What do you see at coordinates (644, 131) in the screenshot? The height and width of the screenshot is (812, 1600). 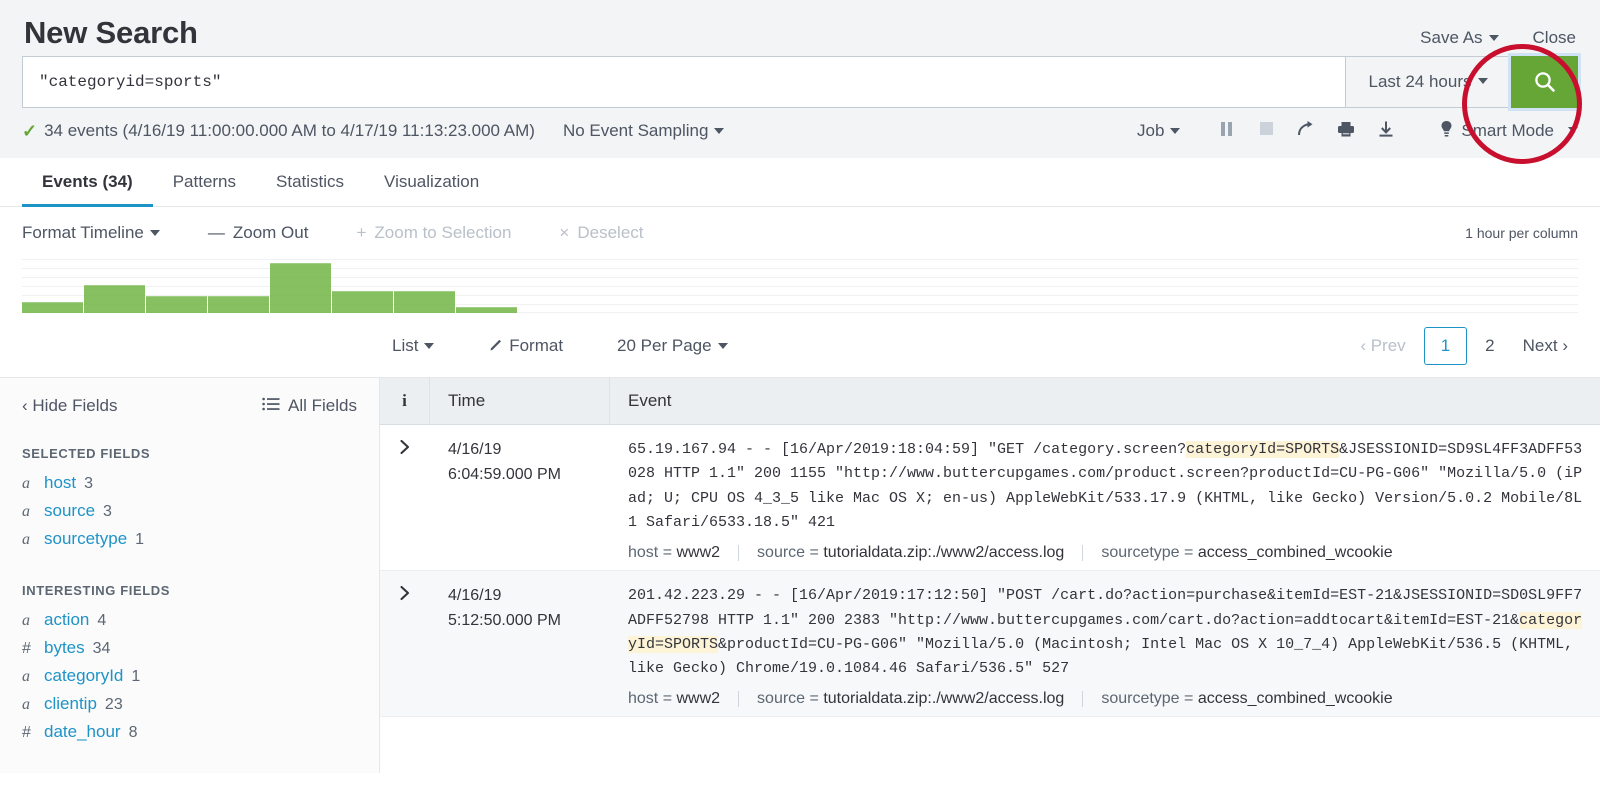 I see `event-sampling-dropdown: No Event Sampling` at bounding box center [644, 131].